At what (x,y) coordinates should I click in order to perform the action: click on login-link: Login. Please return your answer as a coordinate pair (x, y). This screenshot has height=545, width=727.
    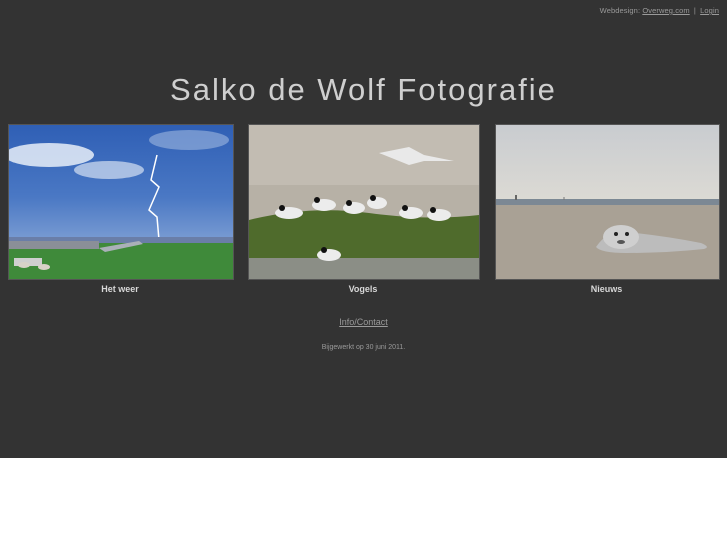
    Looking at the image, I should click on (709, 10).